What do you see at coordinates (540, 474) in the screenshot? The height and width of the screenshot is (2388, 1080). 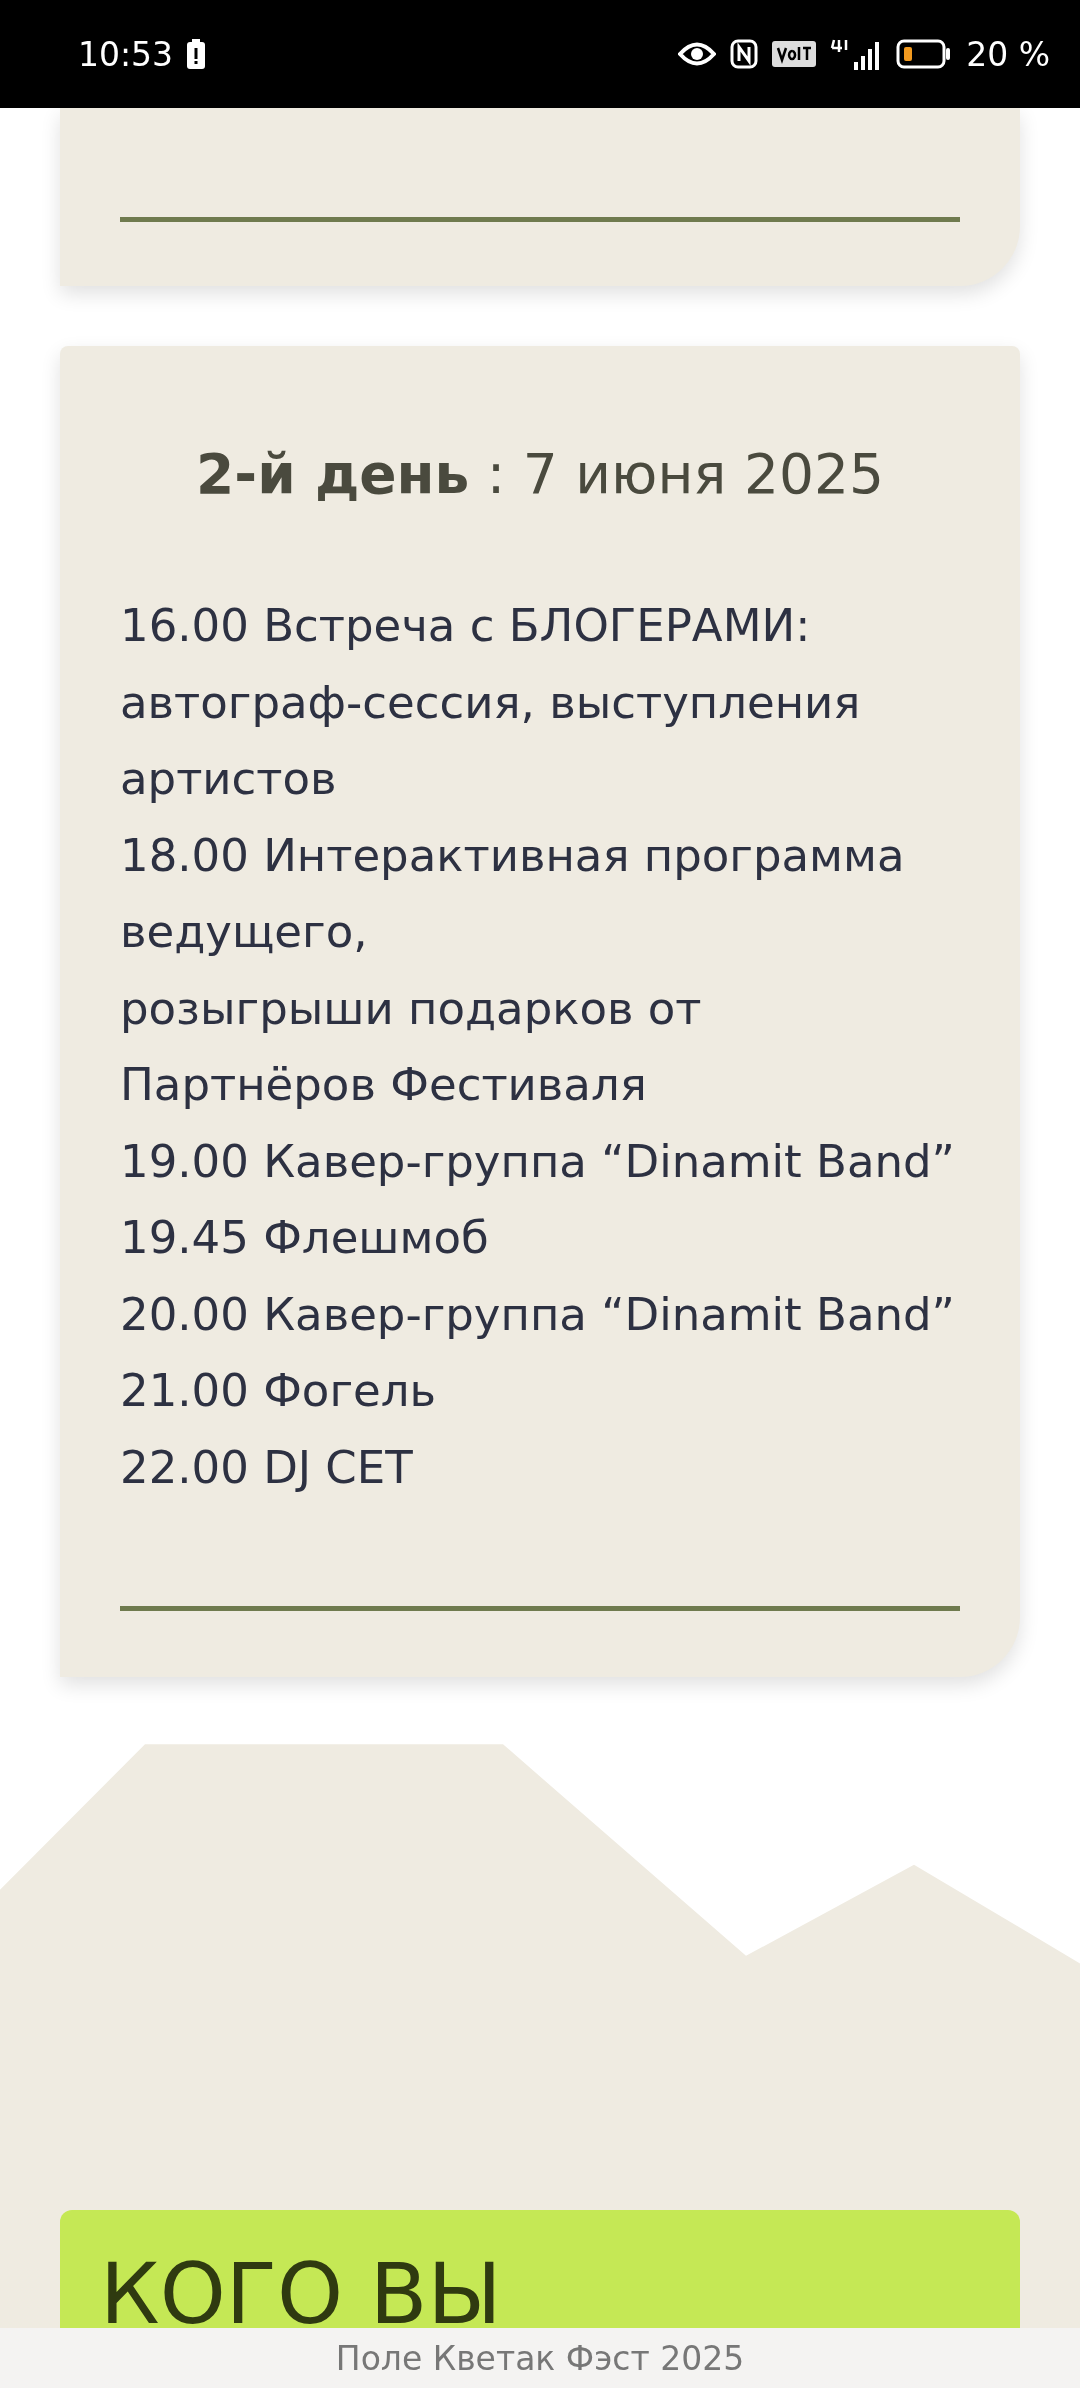 I see `day-title: 2-й день : 7 июня 2025` at bounding box center [540, 474].